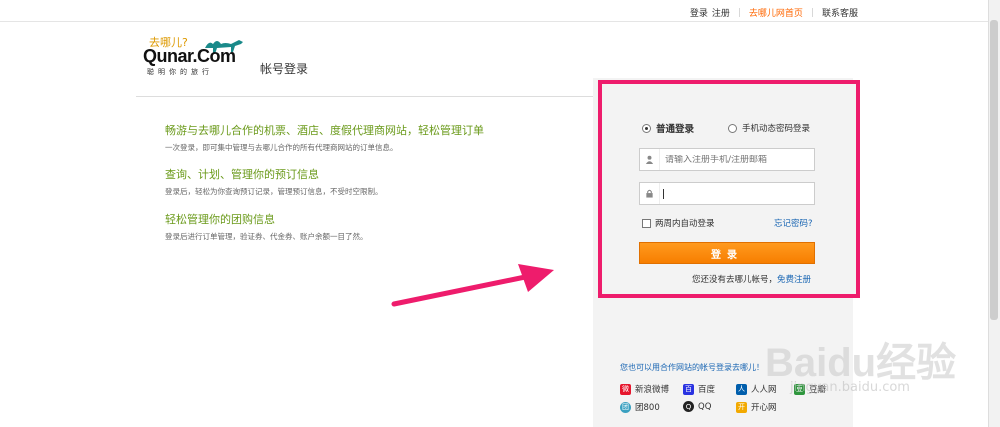  What do you see at coordinates (625, 389) in the screenshot?
I see `weibo-icon: 微` at bounding box center [625, 389].